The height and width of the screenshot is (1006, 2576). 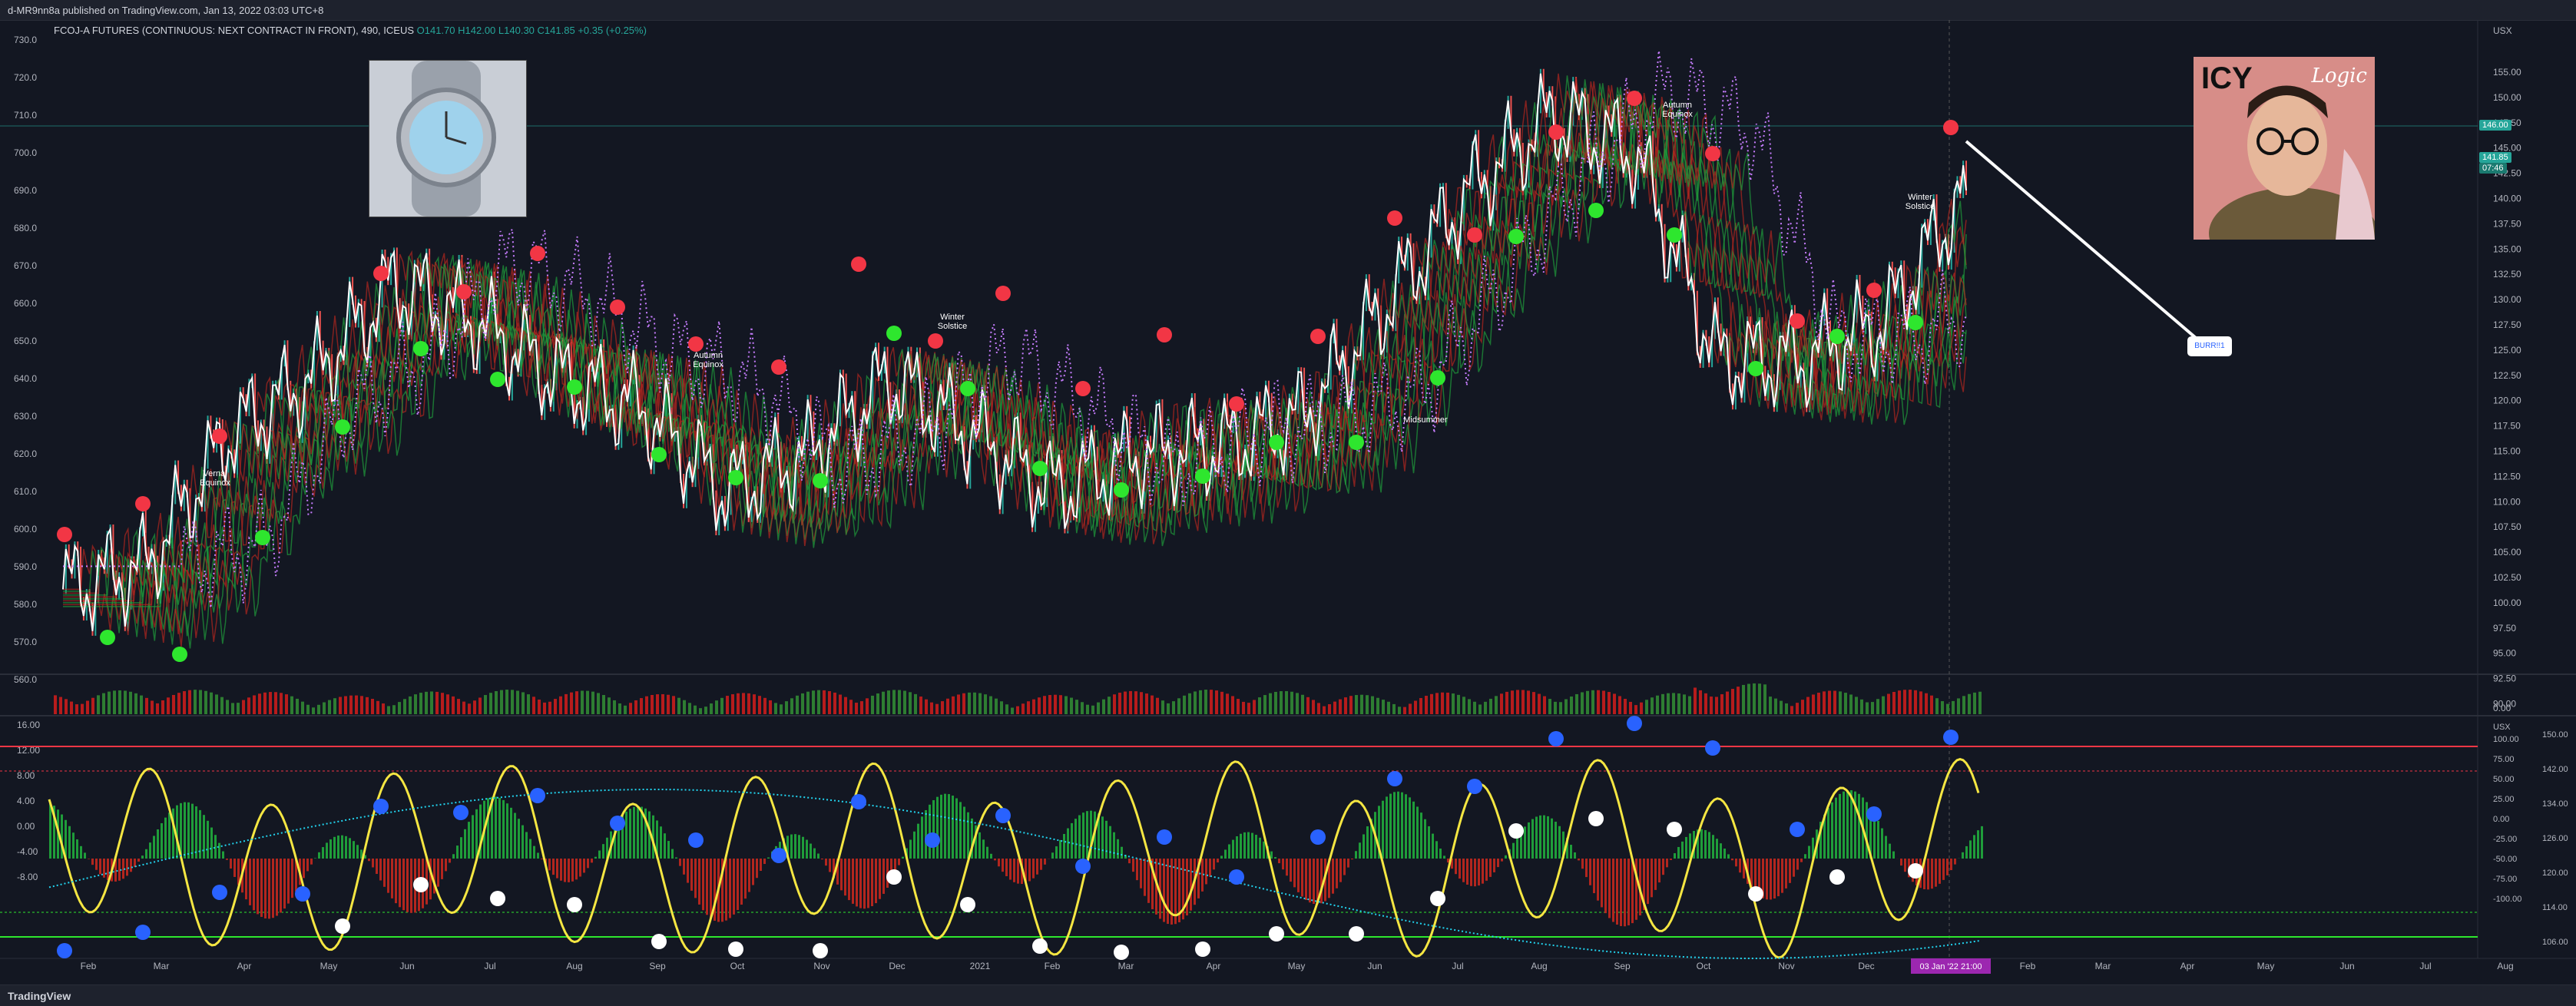 What do you see at coordinates (2507, 324) in the screenshot?
I see `right-axis-tick: 127.50` at bounding box center [2507, 324].